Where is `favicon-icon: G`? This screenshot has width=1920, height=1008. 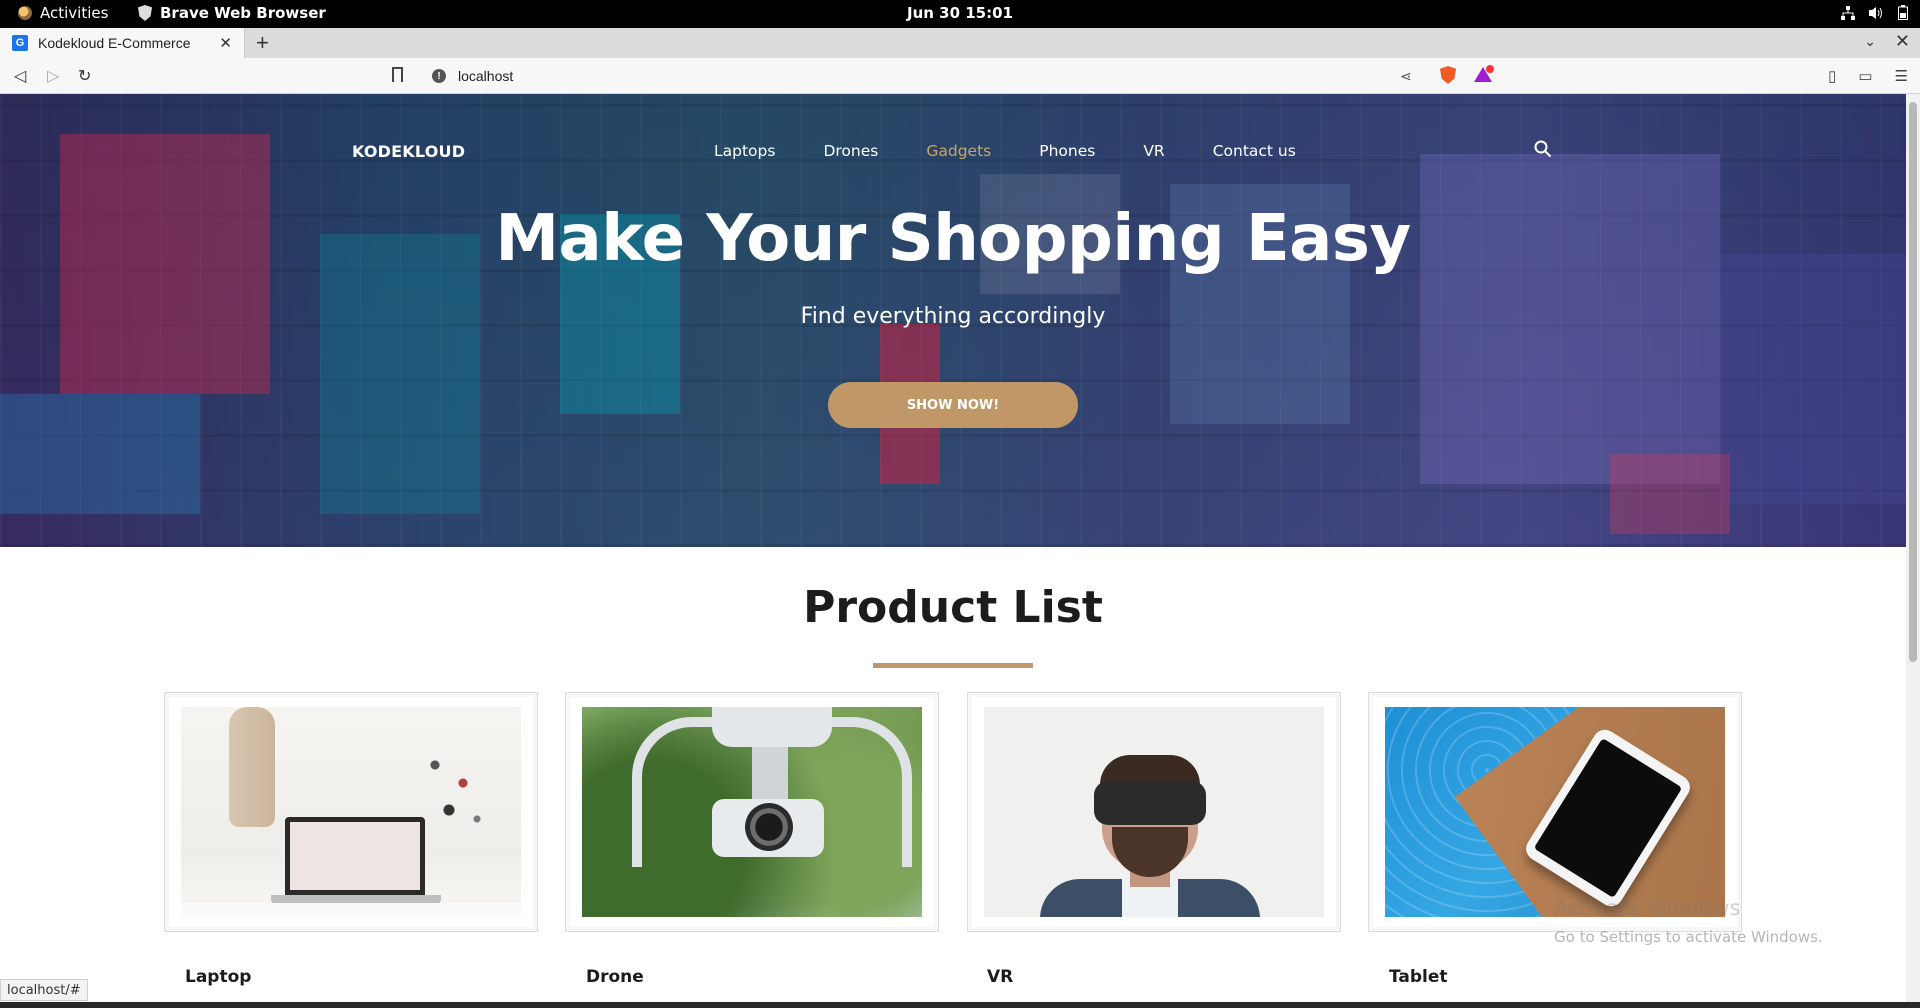 favicon-icon: G is located at coordinates (20, 43).